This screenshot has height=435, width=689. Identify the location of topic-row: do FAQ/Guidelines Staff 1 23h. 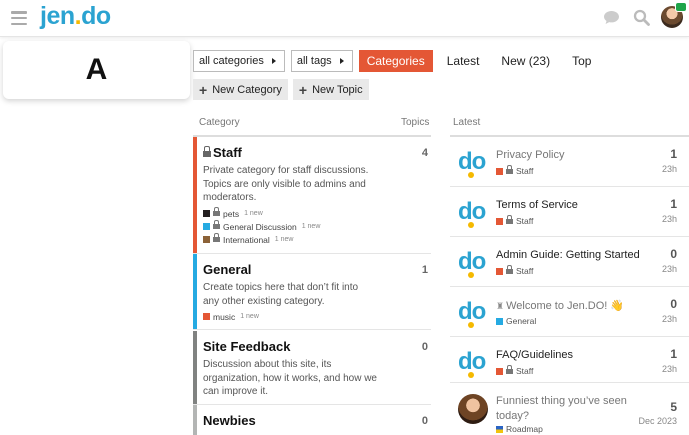
(569, 360).